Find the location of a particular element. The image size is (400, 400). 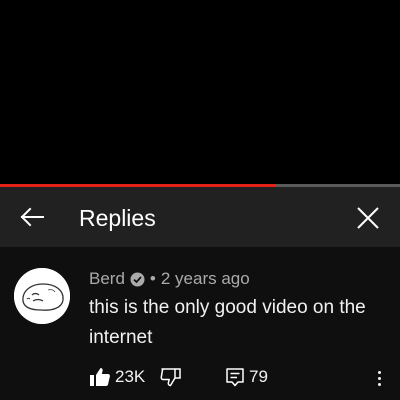

avatar is located at coordinates (42, 296).